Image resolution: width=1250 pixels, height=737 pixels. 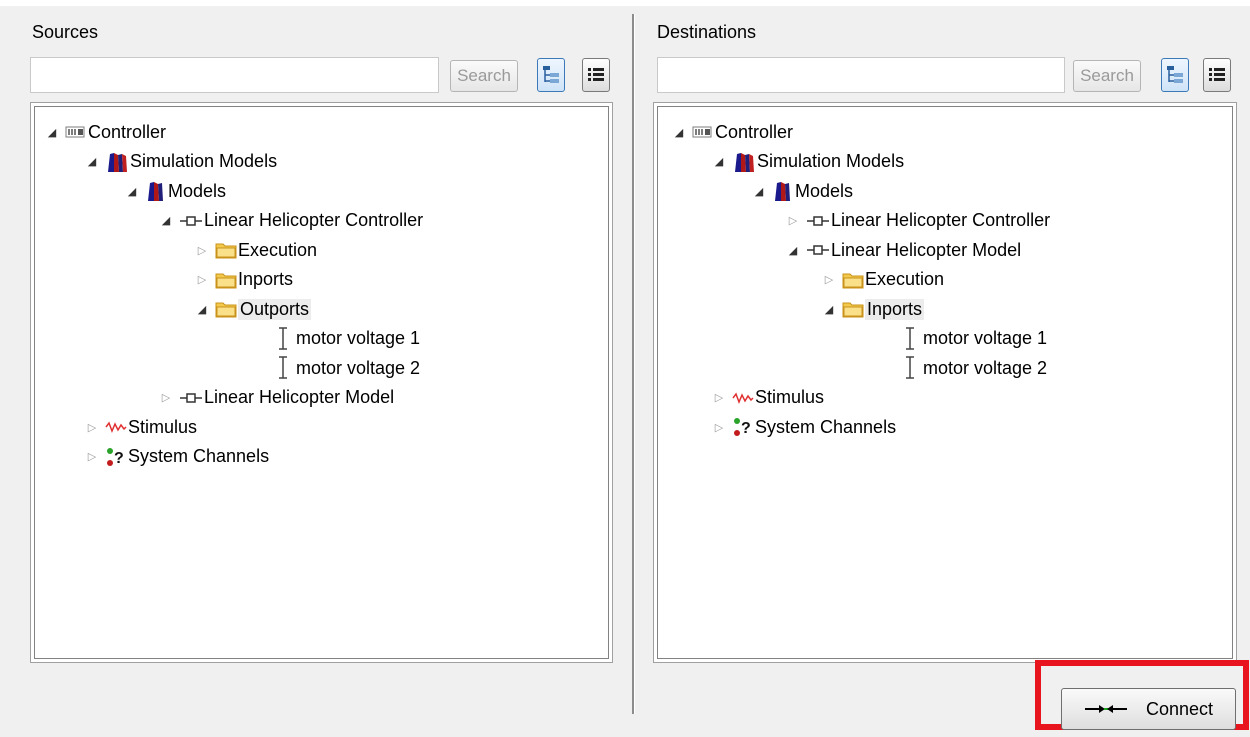 I want to click on destinations-search-button: Search, so click(x=1107, y=76).